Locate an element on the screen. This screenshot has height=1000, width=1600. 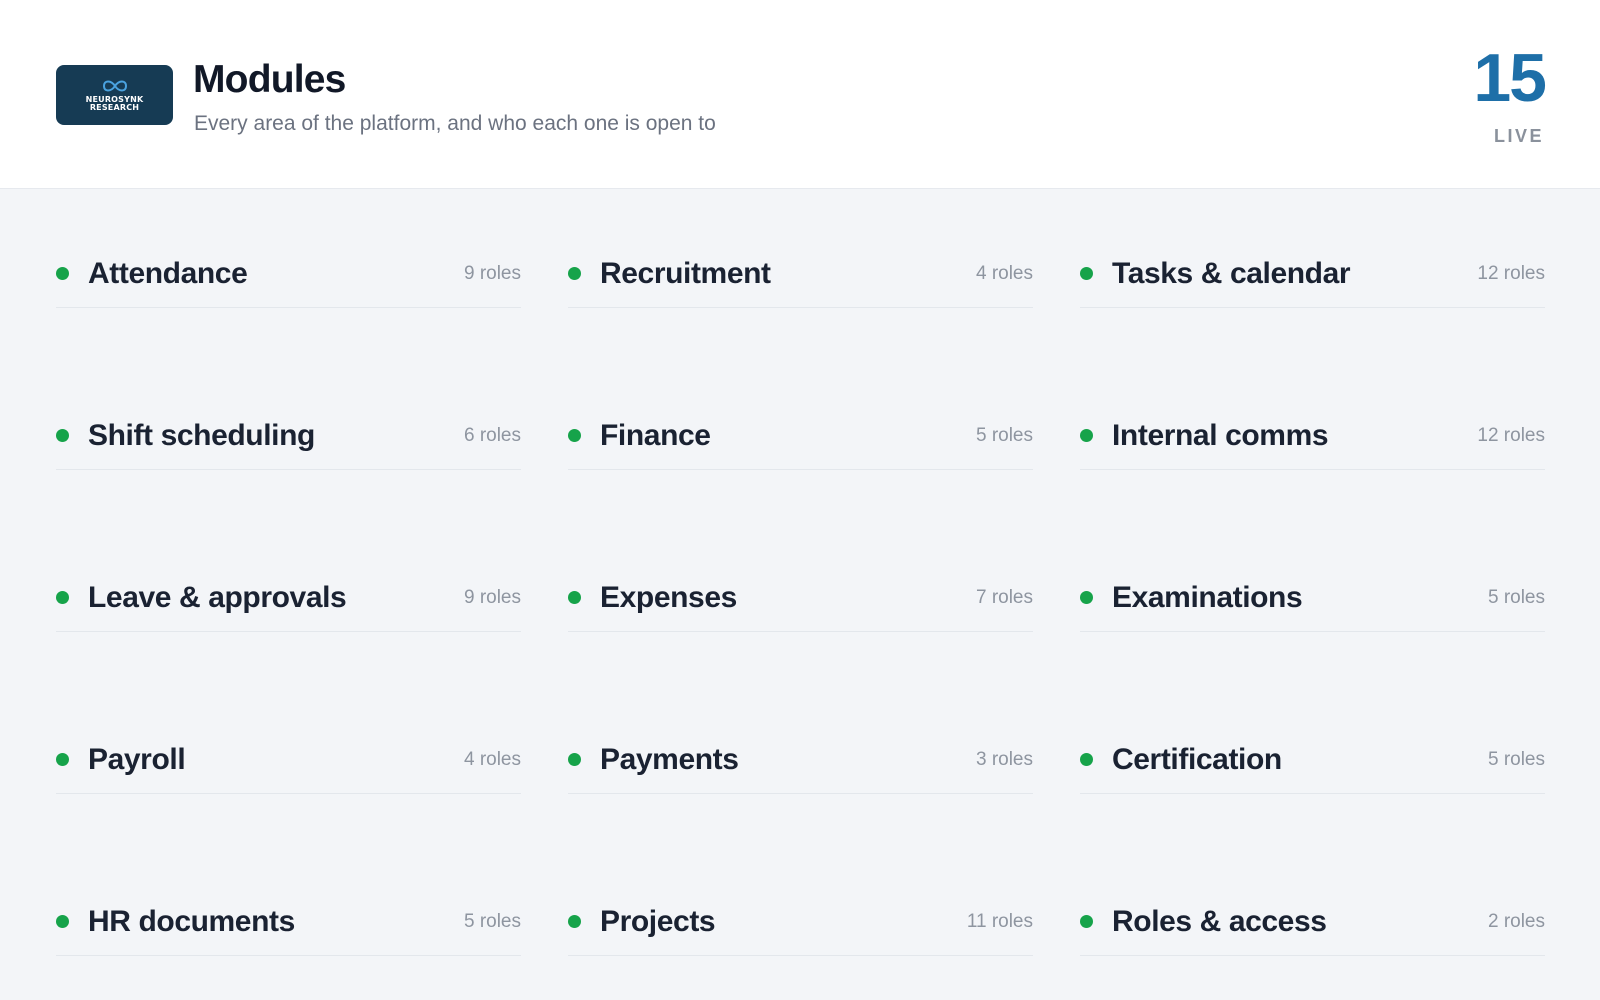
module-role-count: 2 roles is located at coordinates (1516, 921).